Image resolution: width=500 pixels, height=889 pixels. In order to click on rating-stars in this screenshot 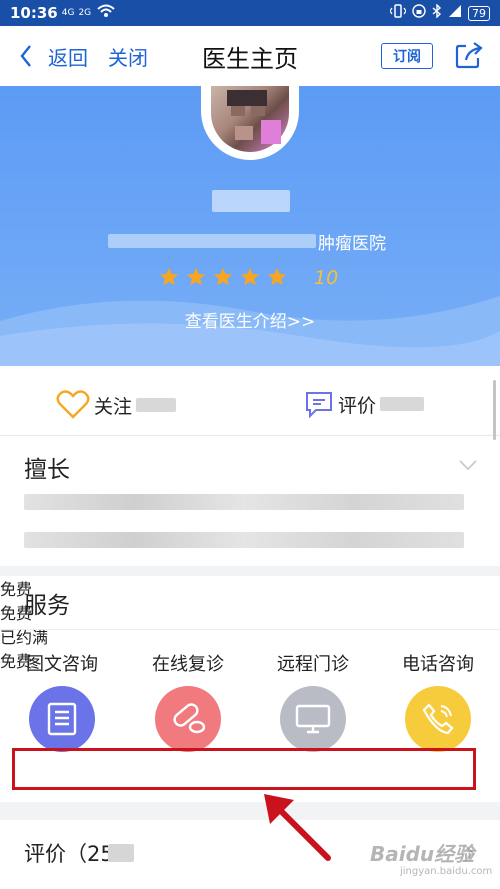, I will do `click(223, 277)`.